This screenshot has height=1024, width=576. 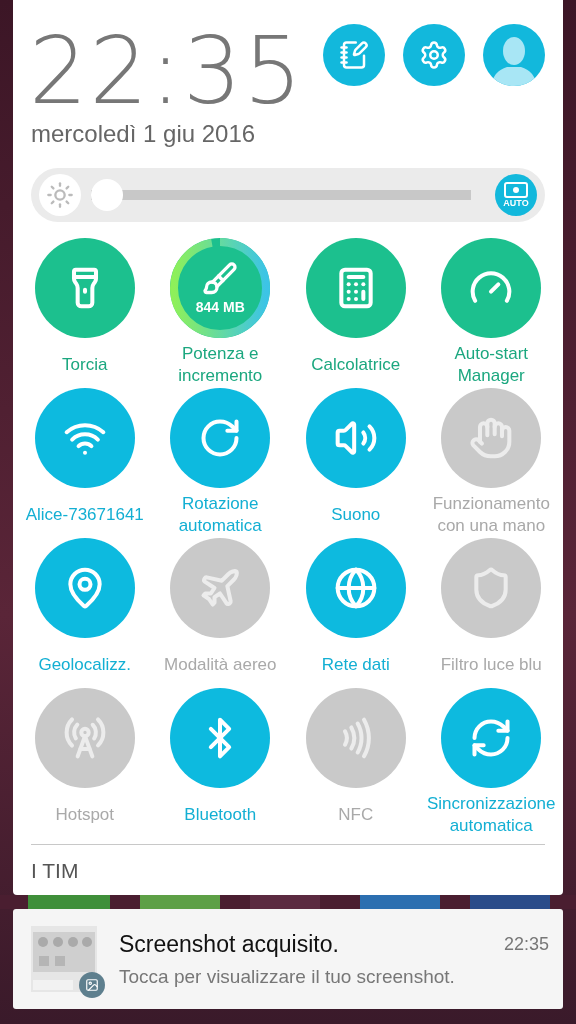 What do you see at coordinates (220, 279) in the screenshot?
I see `brush-icon` at bounding box center [220, 279].